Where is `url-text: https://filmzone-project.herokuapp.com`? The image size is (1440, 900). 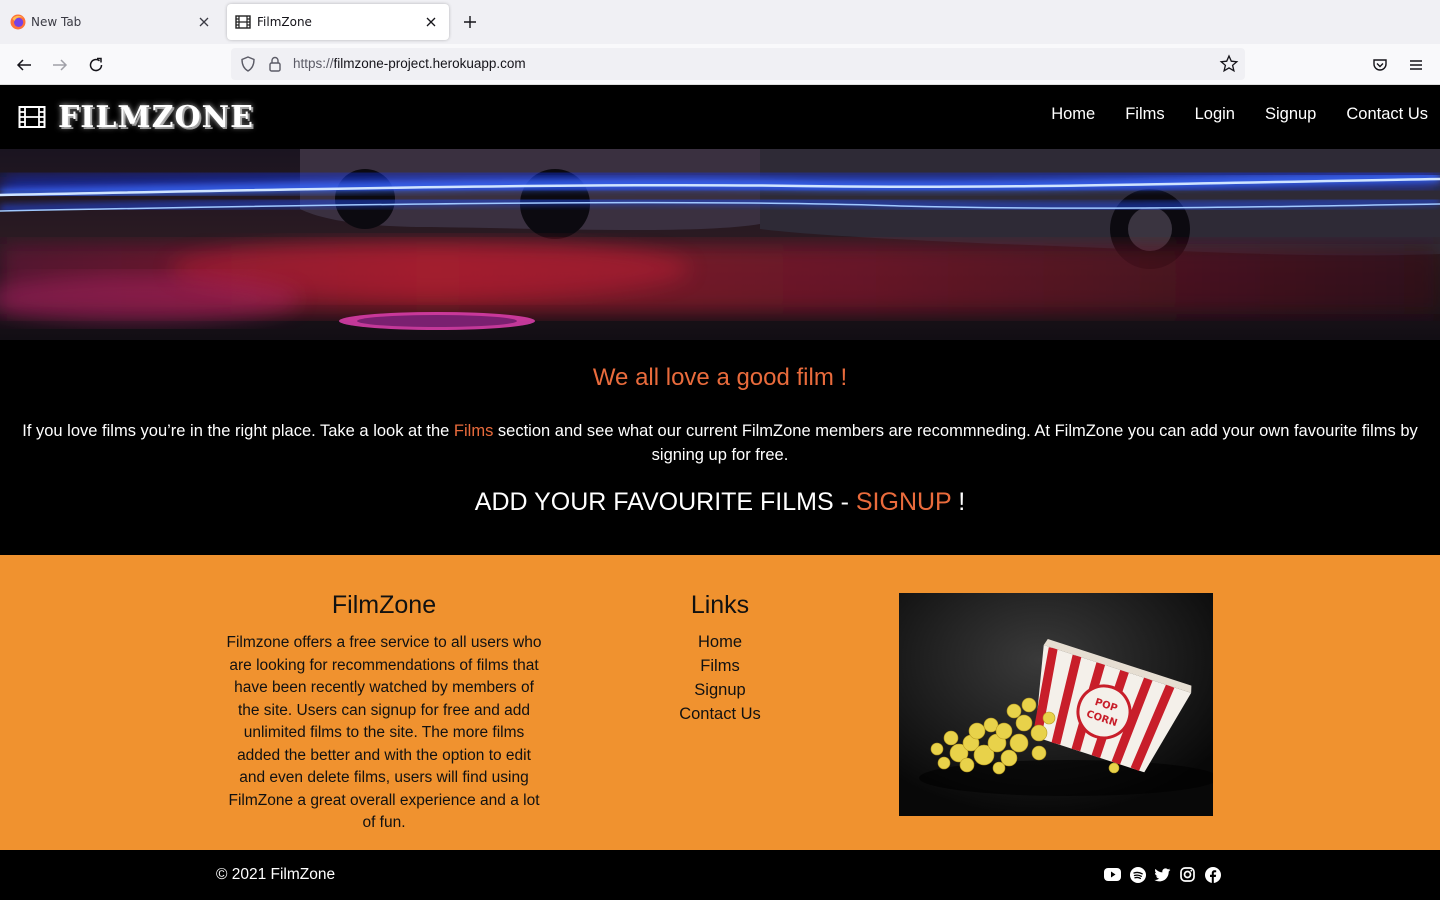
url-text: https://filmzone-project.herokuapp.com is located at coordinates (409, 63).